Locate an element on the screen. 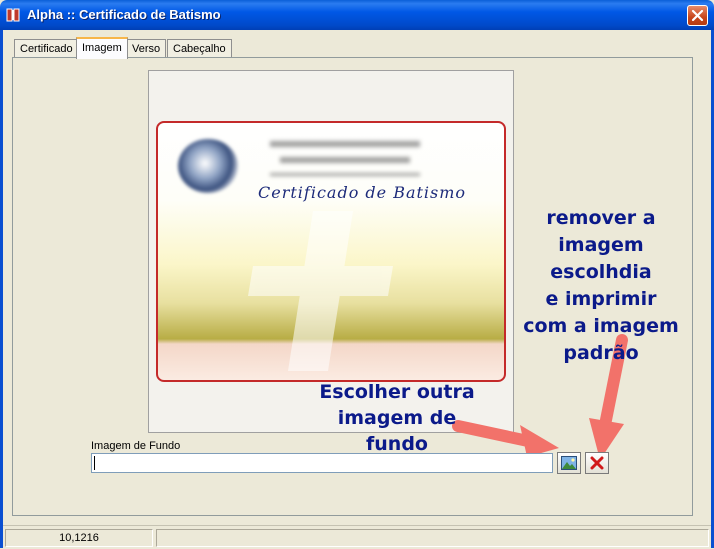 The image size is (714, 549). annotation-line: e imprimir is located at coordinates (601, 299).